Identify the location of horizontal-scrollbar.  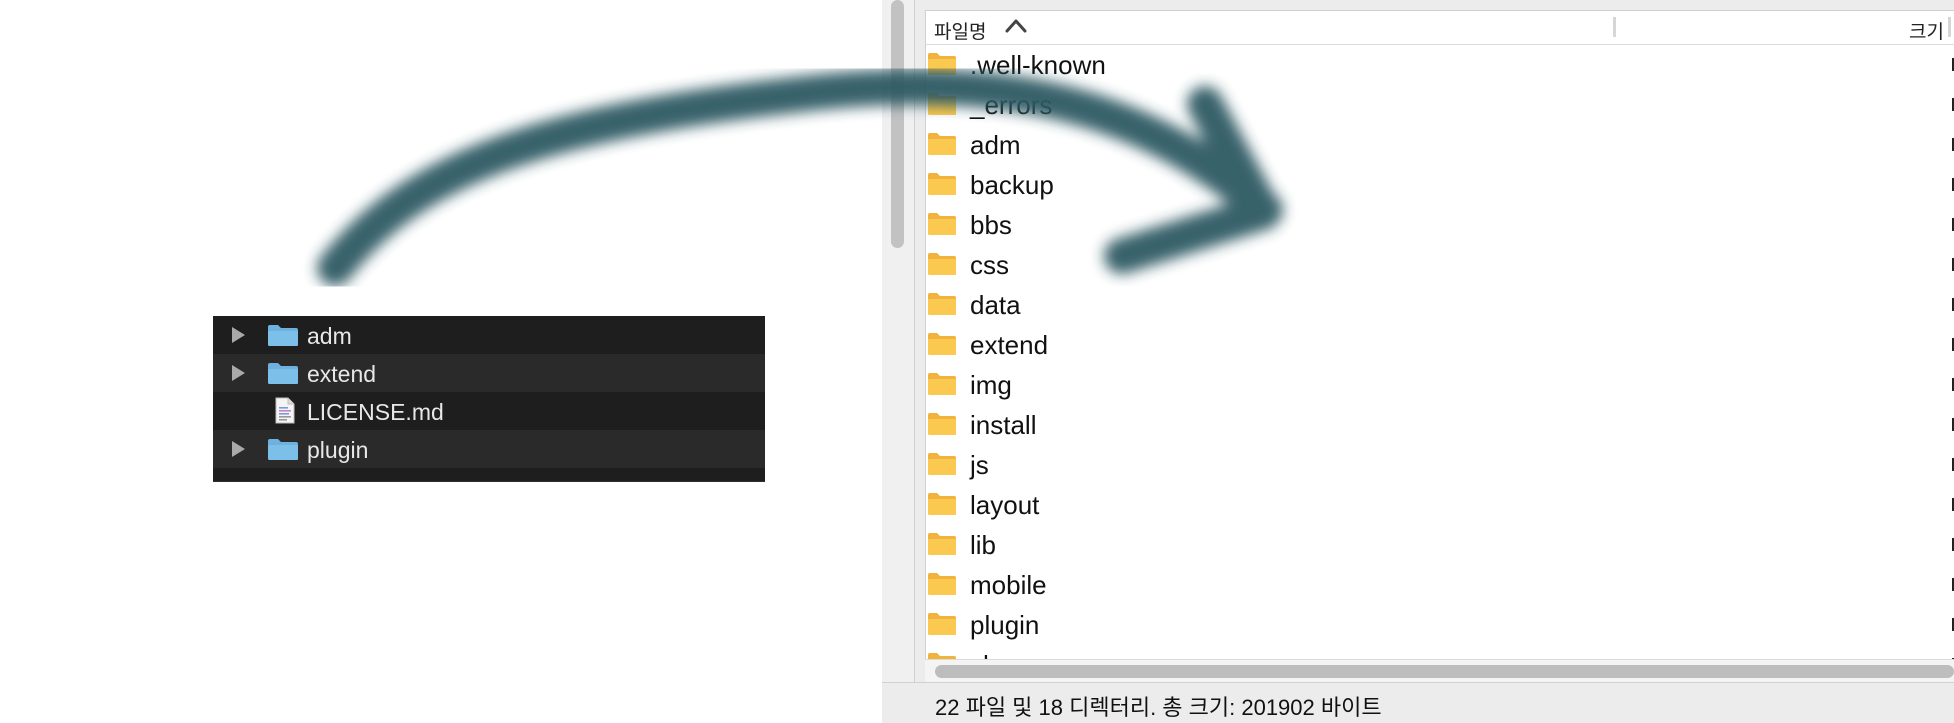
(1439, 671).